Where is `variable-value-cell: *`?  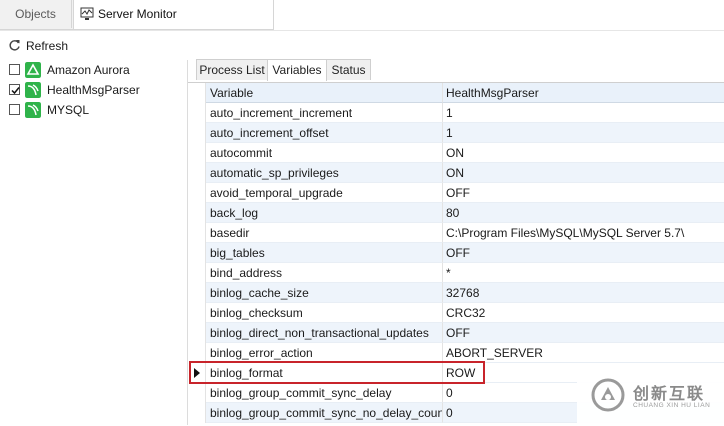
variable-value-cell: * is located at coordinates (583, 273).